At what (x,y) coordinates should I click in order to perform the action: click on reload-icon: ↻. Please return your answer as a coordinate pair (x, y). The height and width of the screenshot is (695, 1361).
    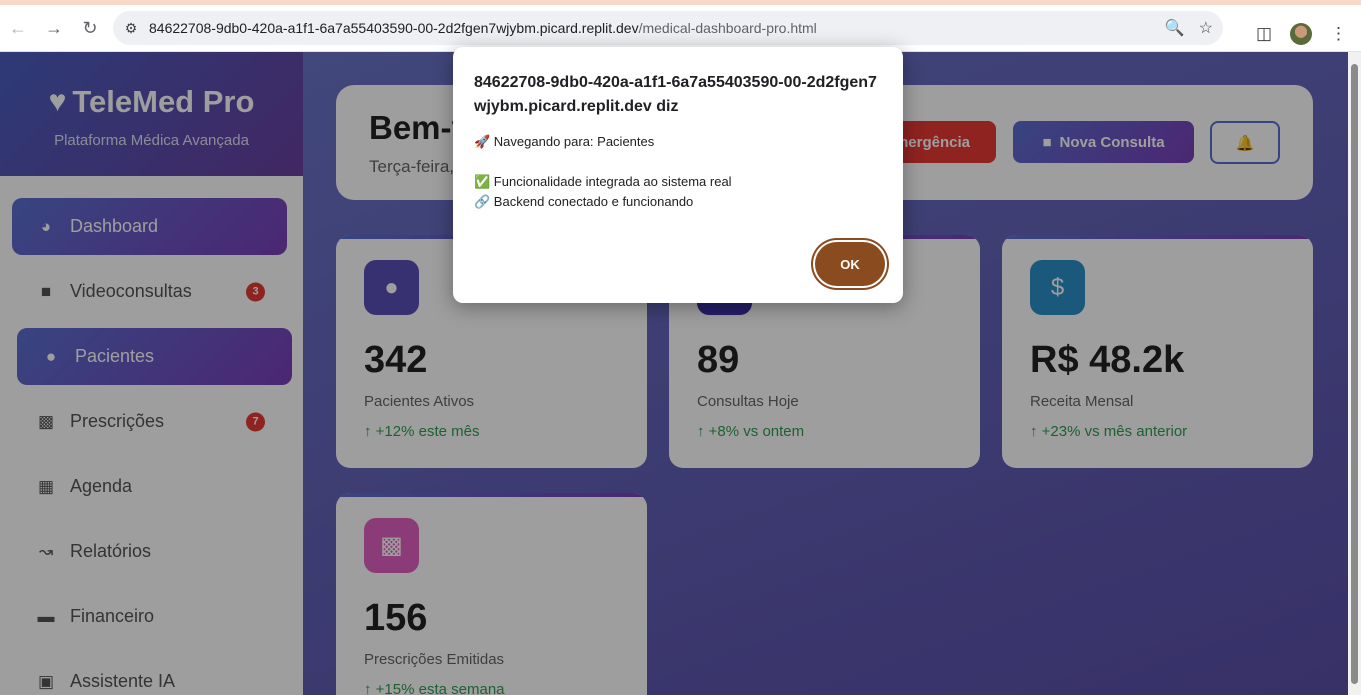
    Looking at the image, I should click on (90, 28).